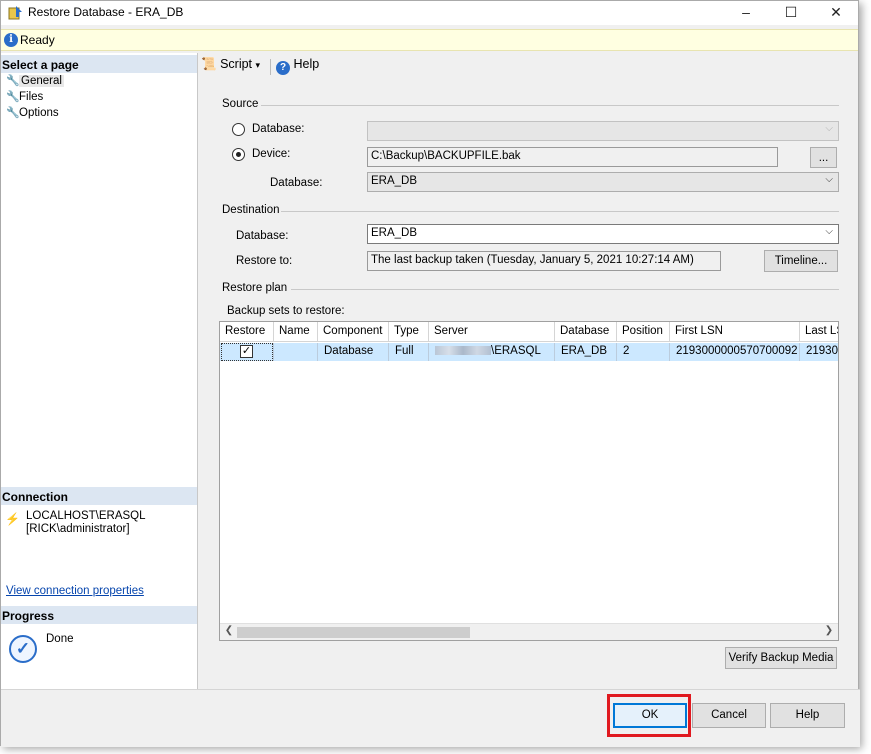 The width and height of the screenshot is (871, 754). What do you see at coordinates (586, 332) in the screenshot?
I see `column-header-database: Database` at bounding box center [586, 332].